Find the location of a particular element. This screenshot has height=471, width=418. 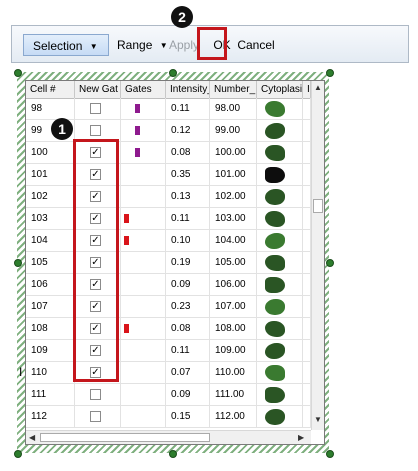

new-gate-column-highlight-box is located at coordinates (96, 260).